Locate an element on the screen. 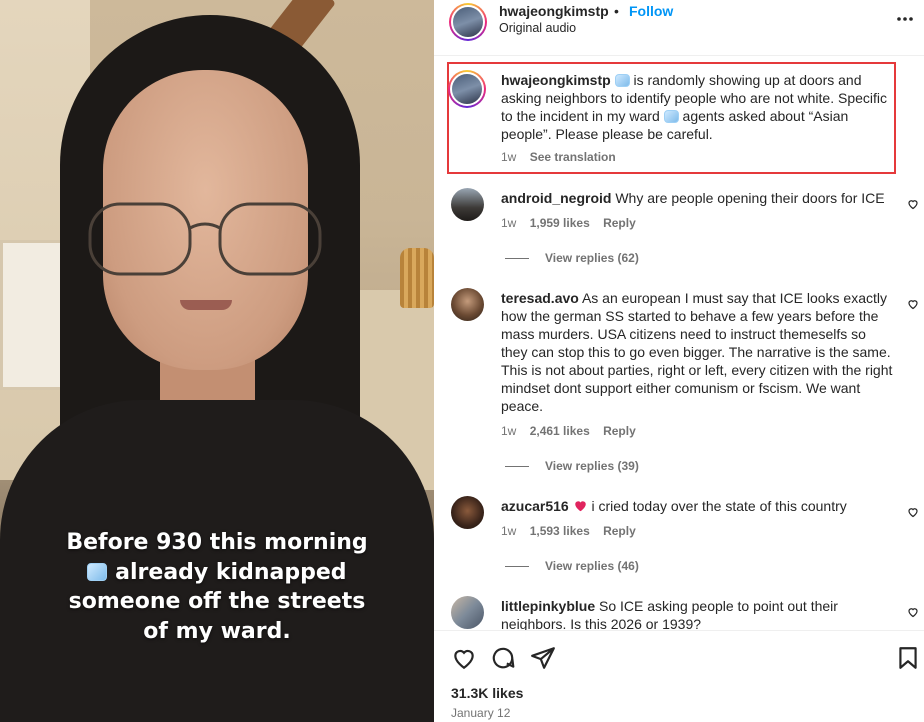 The height and width of the screenshot is (722, 924). save-bookmark-icon is located at coordinates (908, 658).